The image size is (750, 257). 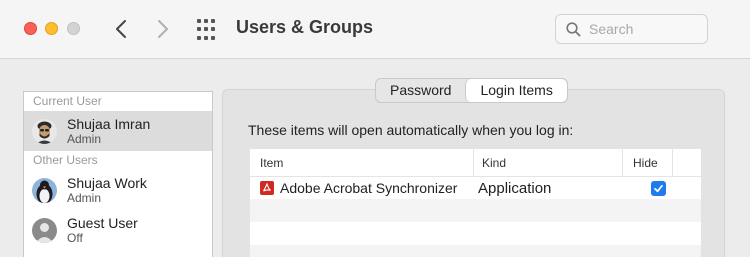 What do you see at coordinates (362, 162) in the screenshot?
I see `column-header-item: Item` at bounding box center [362, 162].